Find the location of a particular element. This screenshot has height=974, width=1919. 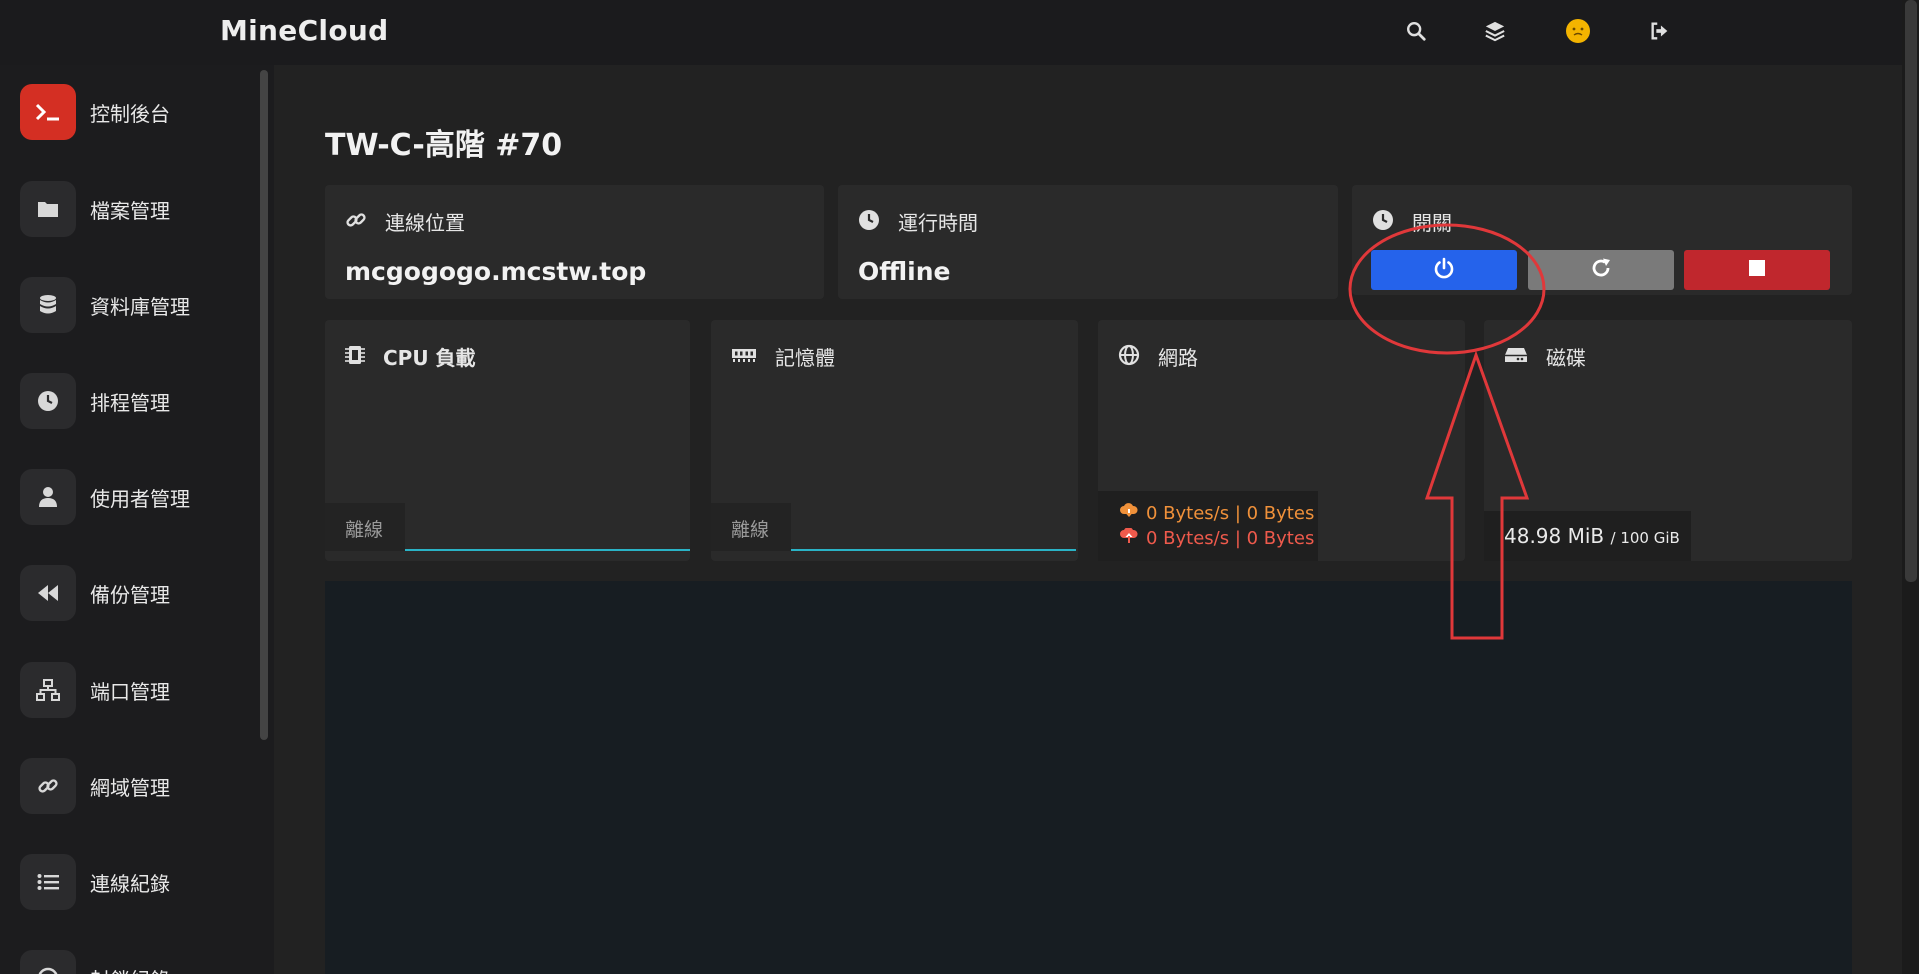

memory-label: 記憶體 is located at coordinates (805, 358).